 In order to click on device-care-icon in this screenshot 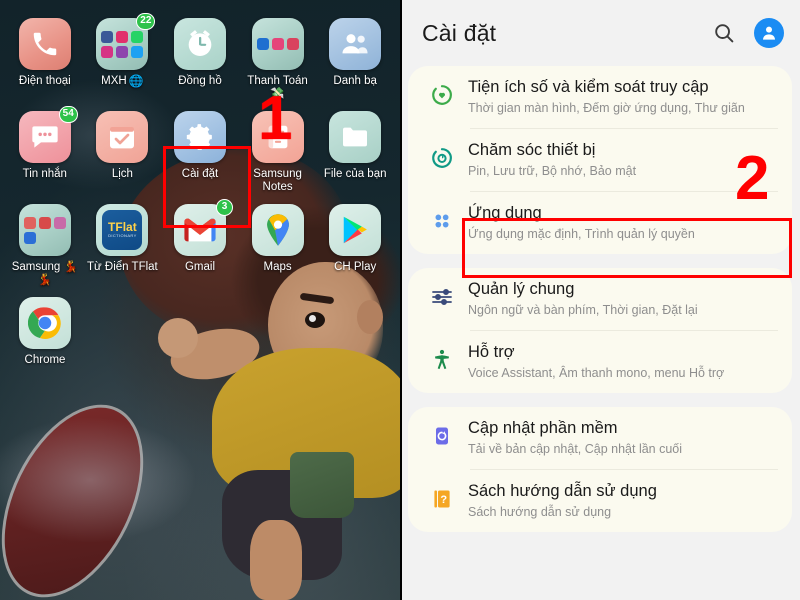, I will do `click(442, 160)`.